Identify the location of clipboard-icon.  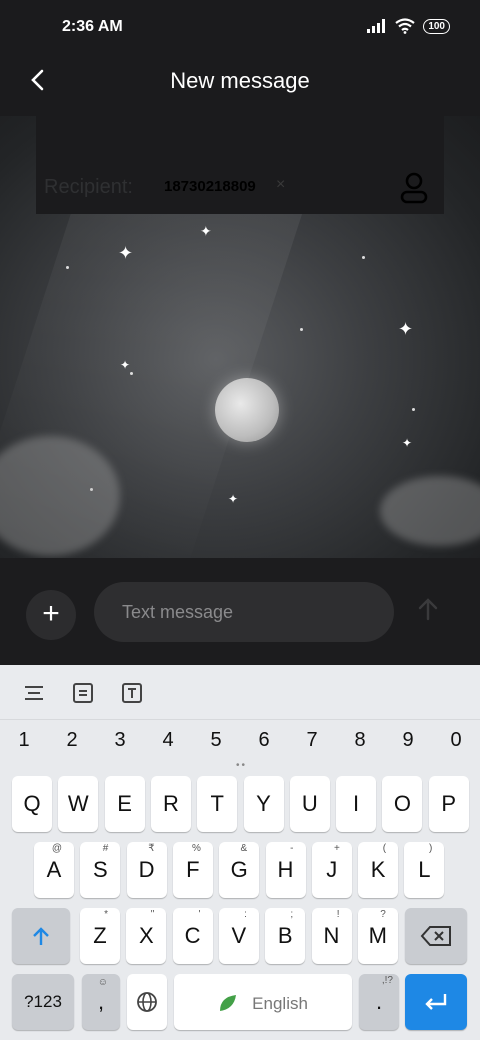
(83, 693).